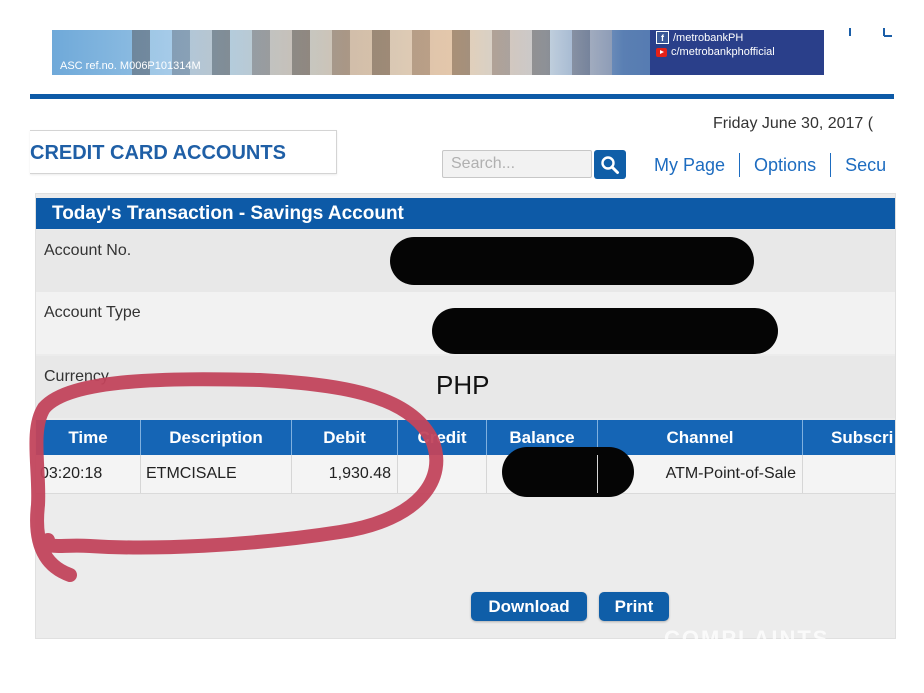 The image size is (924, 693). I want to click on social-box: f /metrobankPH c/metrobankphofficial, so click(737, 52).